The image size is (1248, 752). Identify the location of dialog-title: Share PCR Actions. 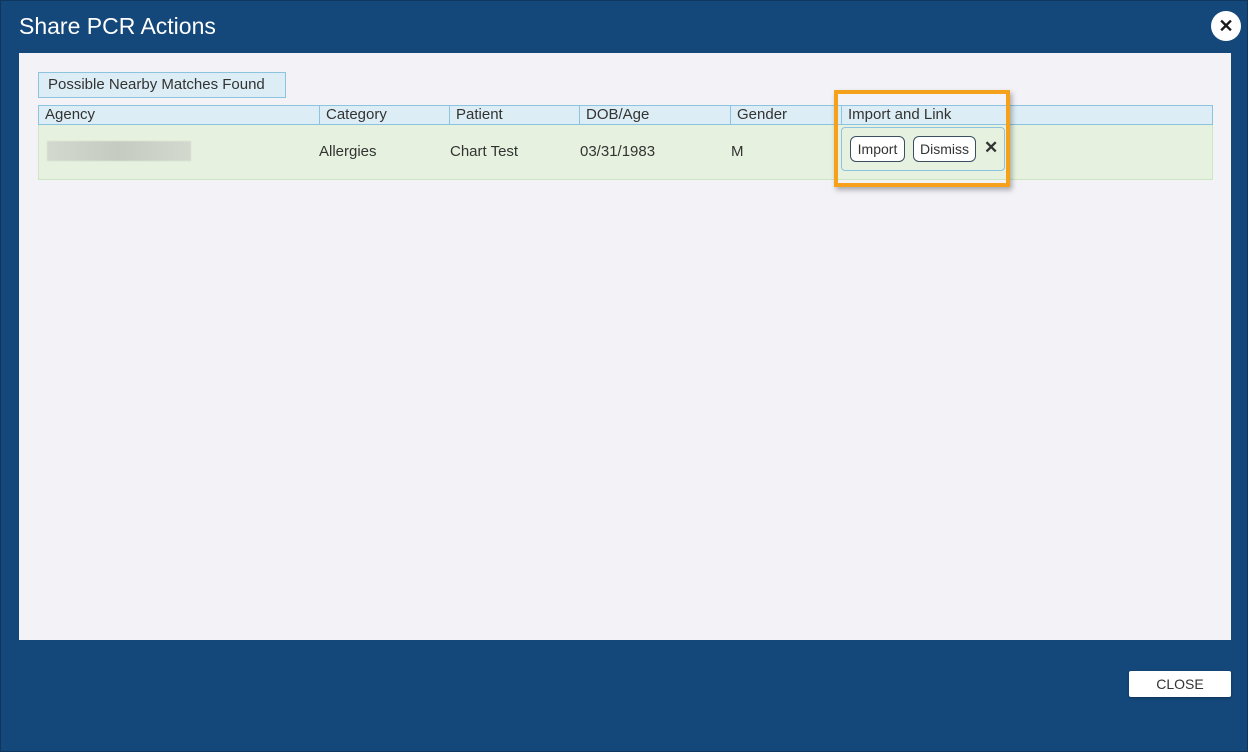
(117, 26).